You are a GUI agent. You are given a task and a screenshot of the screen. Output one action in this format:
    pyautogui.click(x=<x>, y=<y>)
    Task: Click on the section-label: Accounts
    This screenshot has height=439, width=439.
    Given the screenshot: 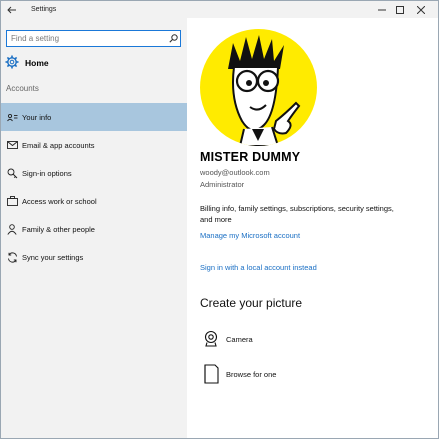 What is the action you would take?
    pyautogui.click(x=22, y=88)
    